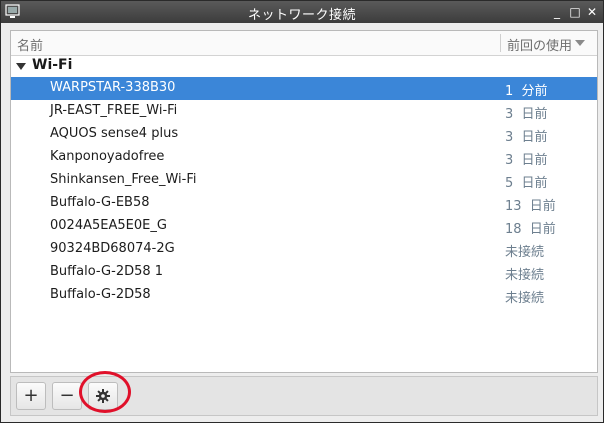  Describe the element at coordinates (304, 226) in the screenshot. I see `connection-row: 0024A5EA5E0E_G 18 日前` at that location.